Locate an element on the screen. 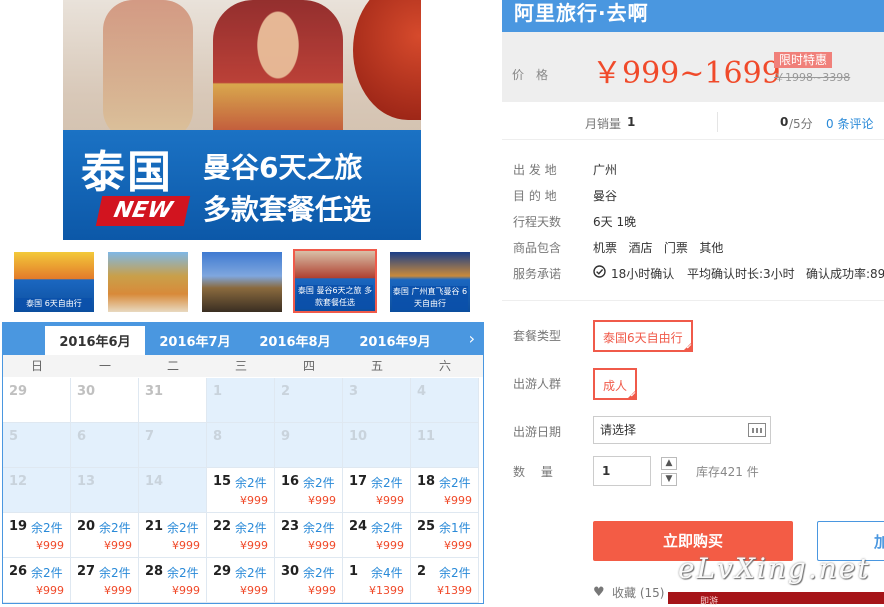 This screenshot has height=607, width=884. price-label: 价格 is located at coordinates (536, 75).